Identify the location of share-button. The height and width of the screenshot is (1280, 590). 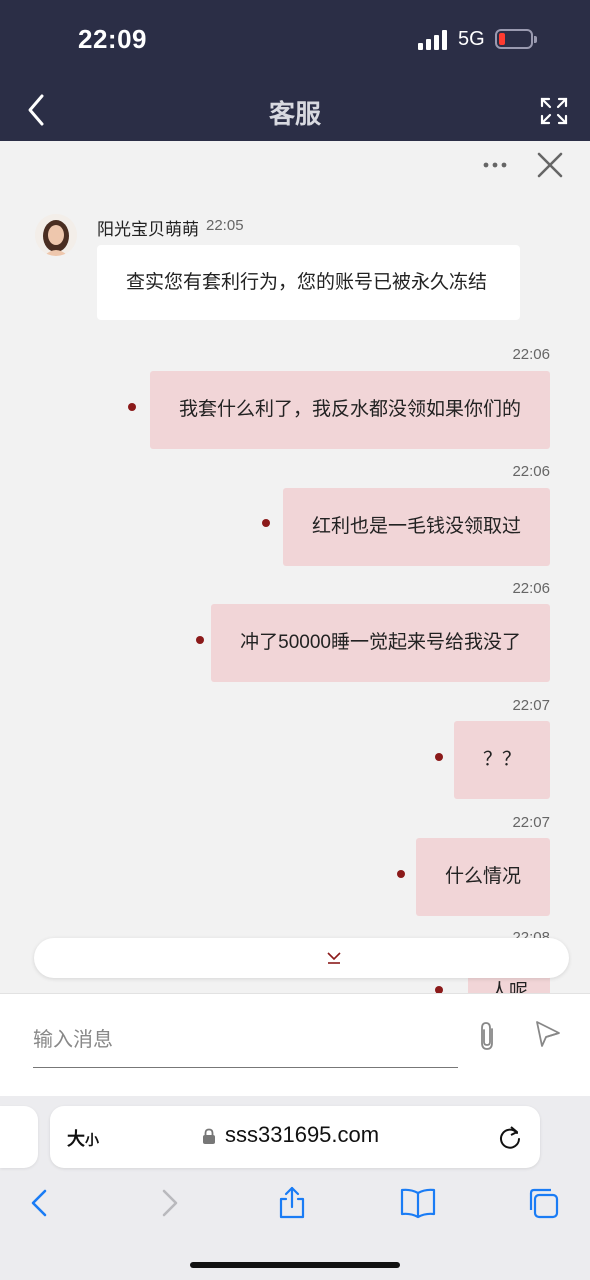
(292, 1203).